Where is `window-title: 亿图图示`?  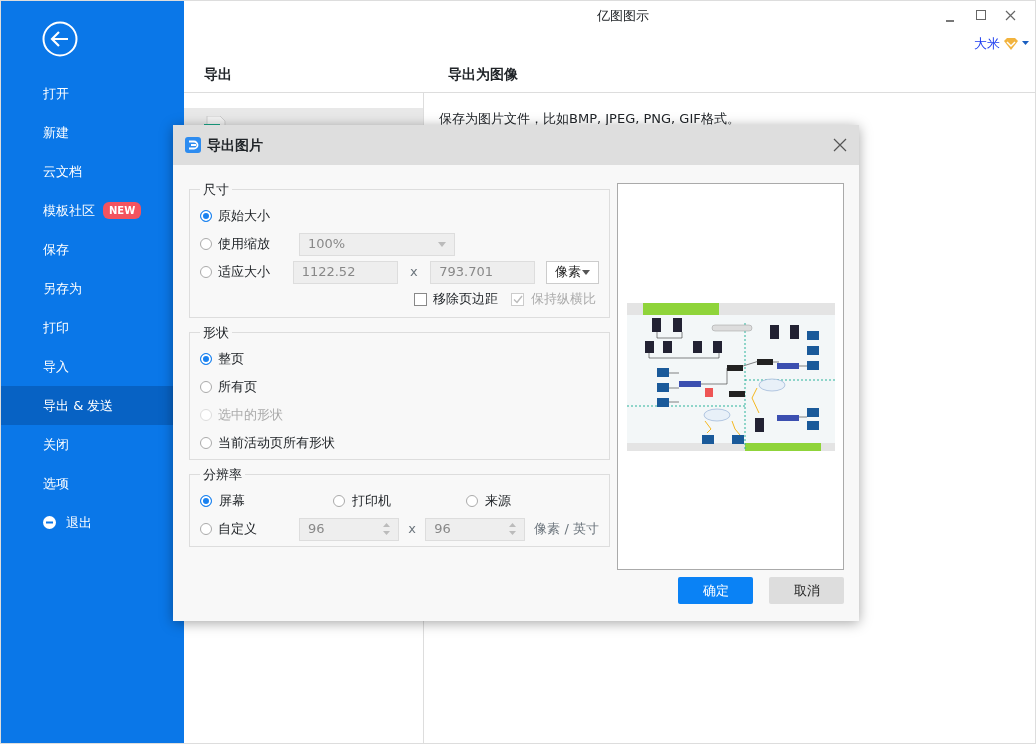
window-title: 亿图图示 is located at coordinates (622, 16).